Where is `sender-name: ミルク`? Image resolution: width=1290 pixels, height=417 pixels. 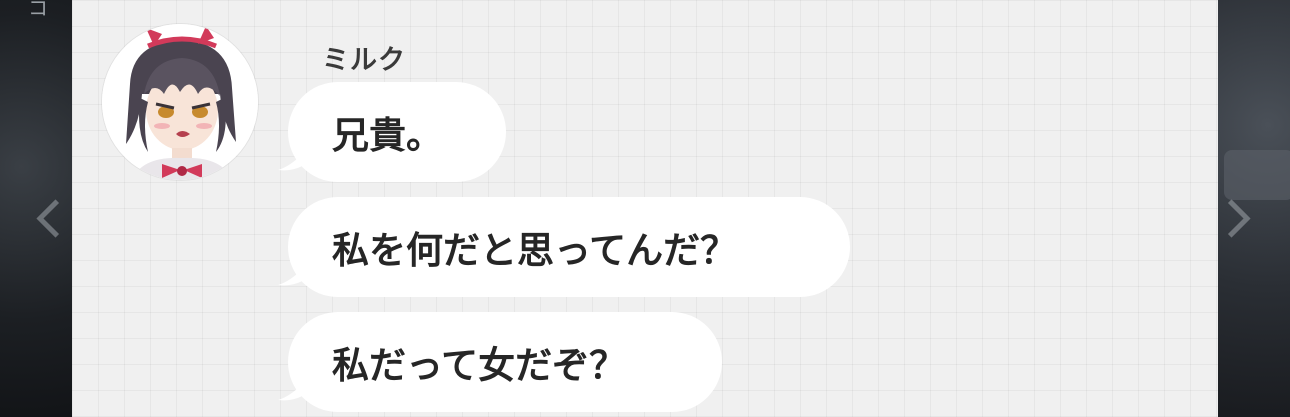 sender-name: ミルク is located at coordinates (364, 60).